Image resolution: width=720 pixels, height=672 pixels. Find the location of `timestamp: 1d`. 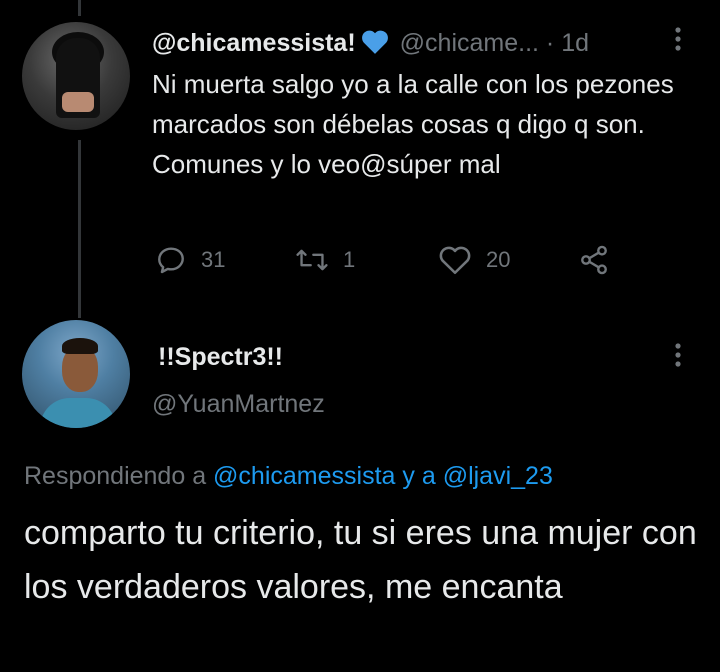

timestamp: 1d is located at coordinates (575, 43).